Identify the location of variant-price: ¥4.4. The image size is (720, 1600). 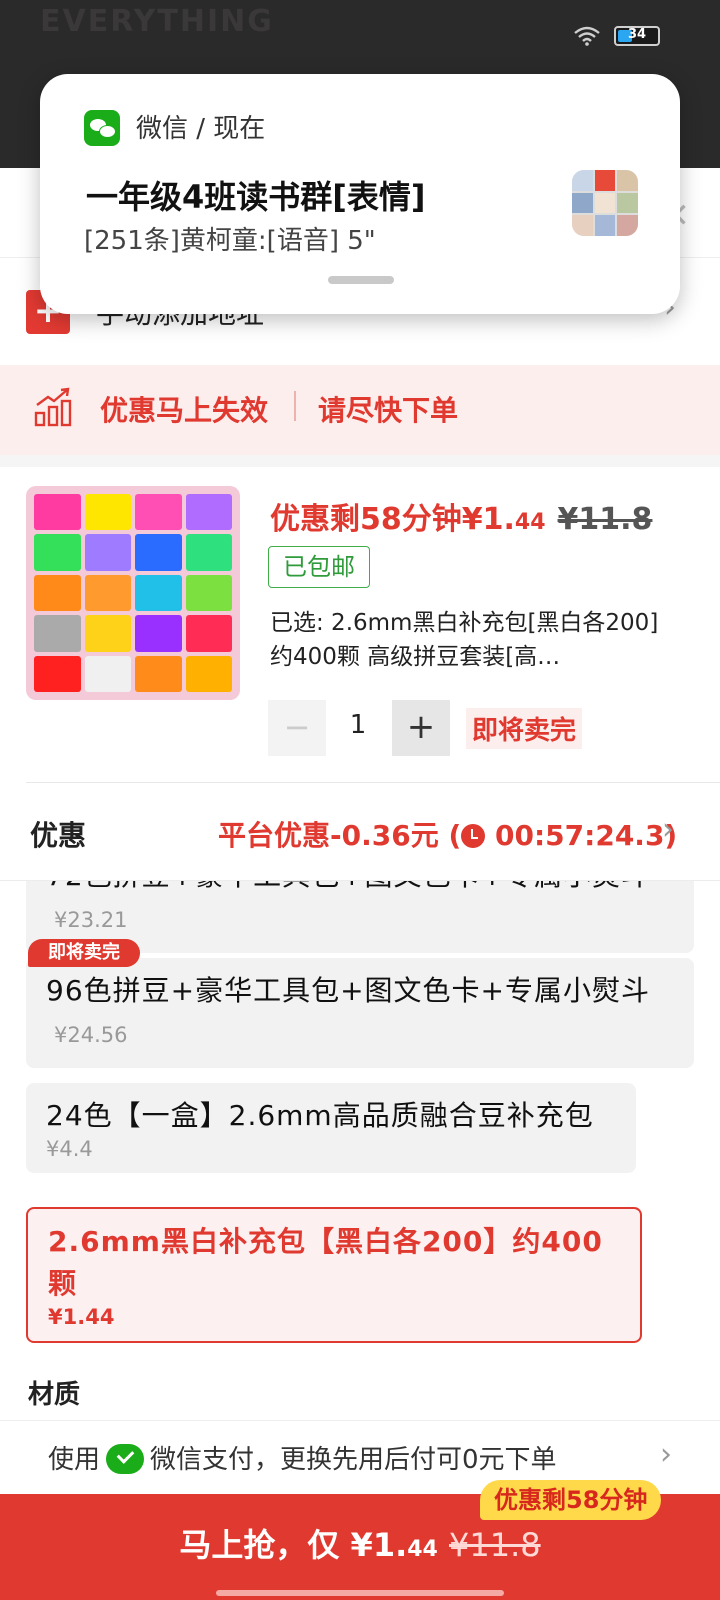
(69, 1149).